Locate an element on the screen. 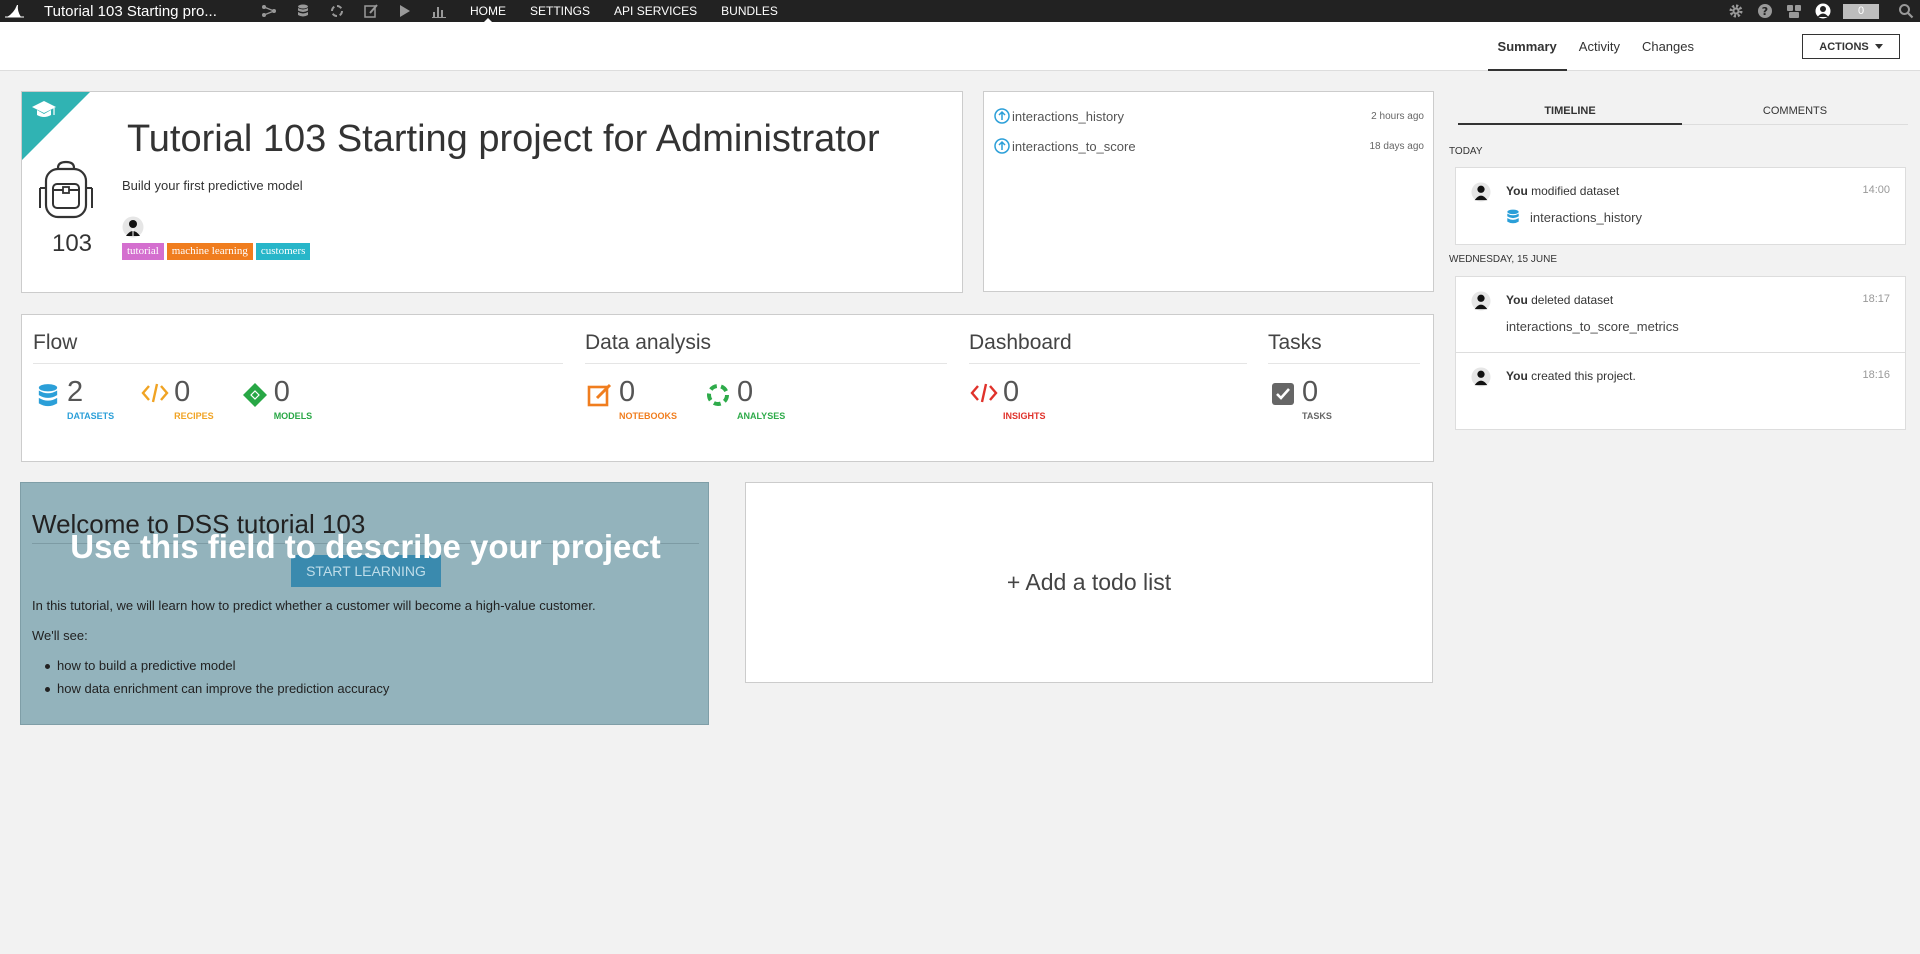 This screenshot has width=1920, height=954. nav-settings: SETTINGS is located at coordinates (560, 11).